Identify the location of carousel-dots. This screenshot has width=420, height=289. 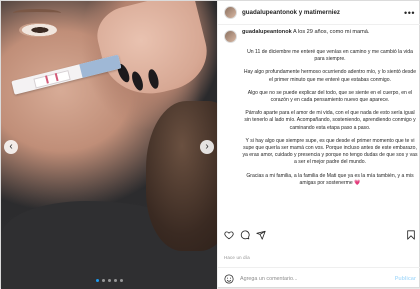
(109, 280).